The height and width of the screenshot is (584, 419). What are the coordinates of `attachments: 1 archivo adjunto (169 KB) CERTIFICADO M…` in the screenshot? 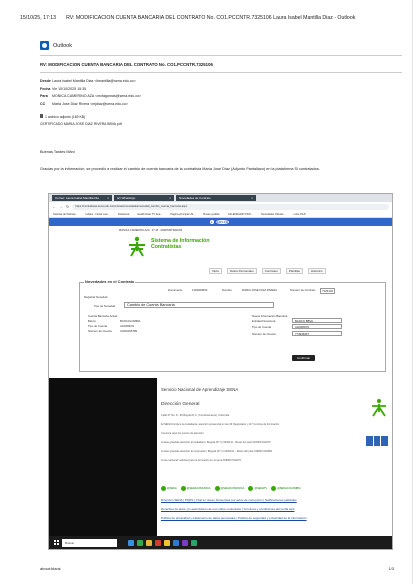 It's located at (81, 120).